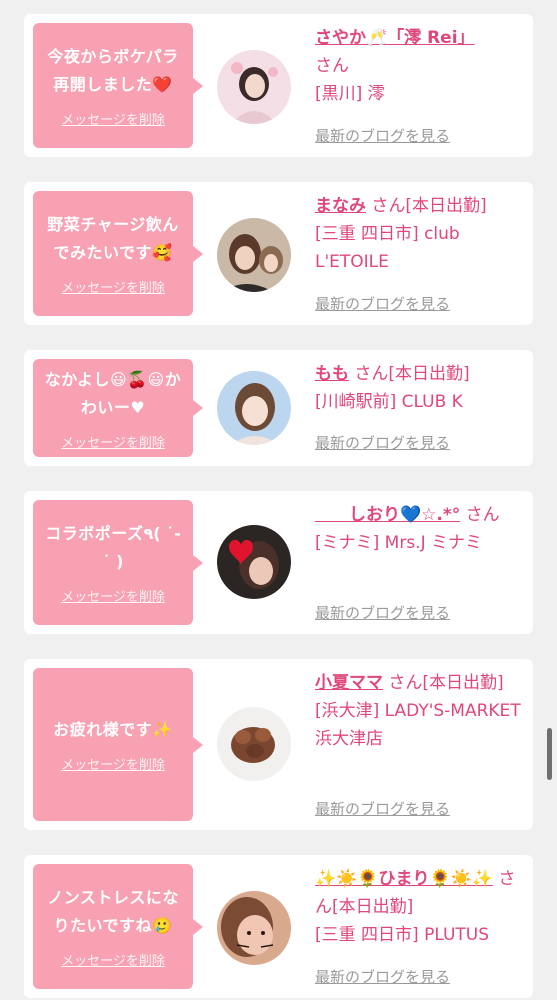 Image resolution: width=557 pixels, height=1000 pixels. Describe the element at coordinates (113, 547) in the screenshot. I see `message-text: コラボポーズ٩( ˙-˙ )` at that location.